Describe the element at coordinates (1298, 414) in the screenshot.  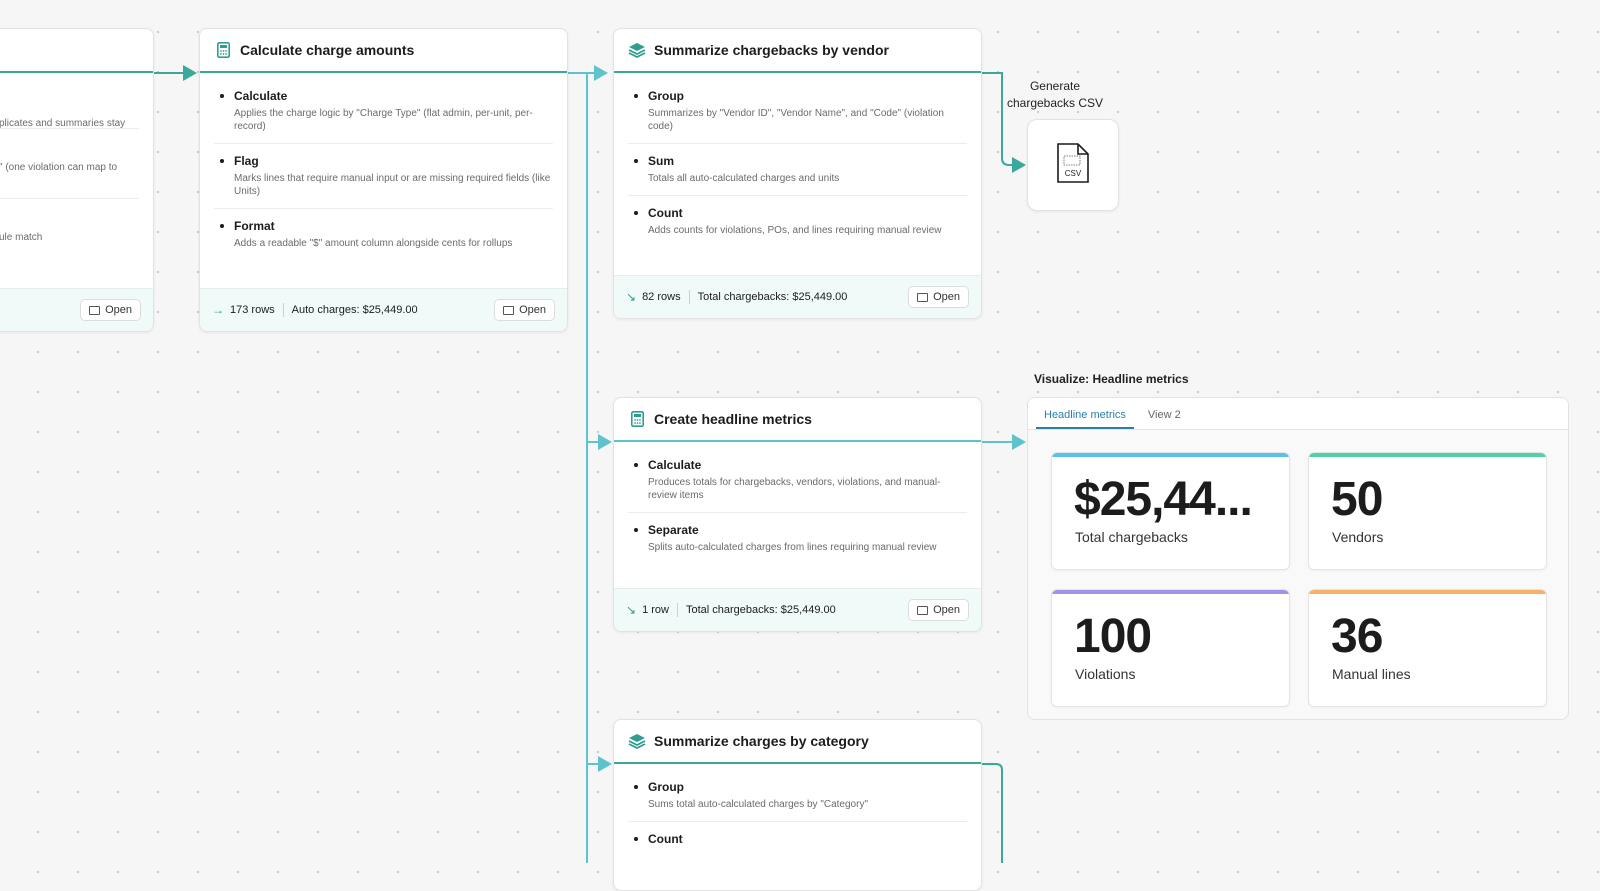
I see `visualize-tabs: Headline metrics View 2` at that location.